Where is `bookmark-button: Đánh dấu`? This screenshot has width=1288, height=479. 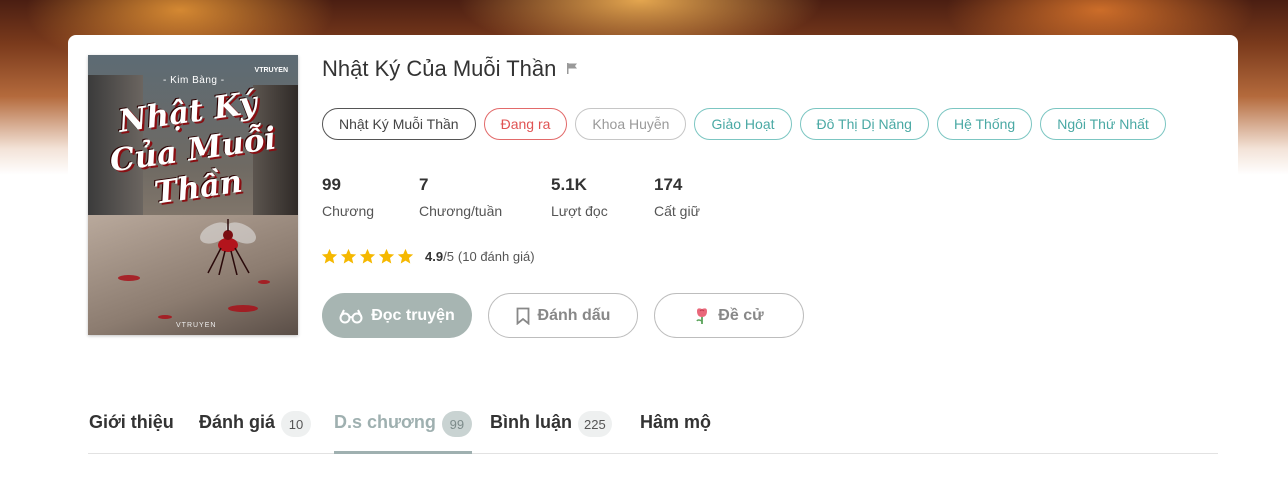 bookmark-button: Đánh dấu is located at coordinates (563, 315).